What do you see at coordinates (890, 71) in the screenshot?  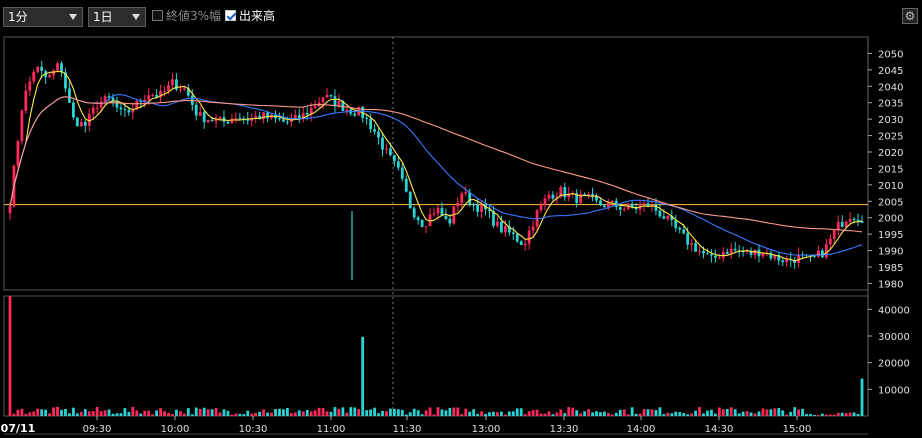 I see `price-tick-label: 2045` at bounding box center [890, 71].